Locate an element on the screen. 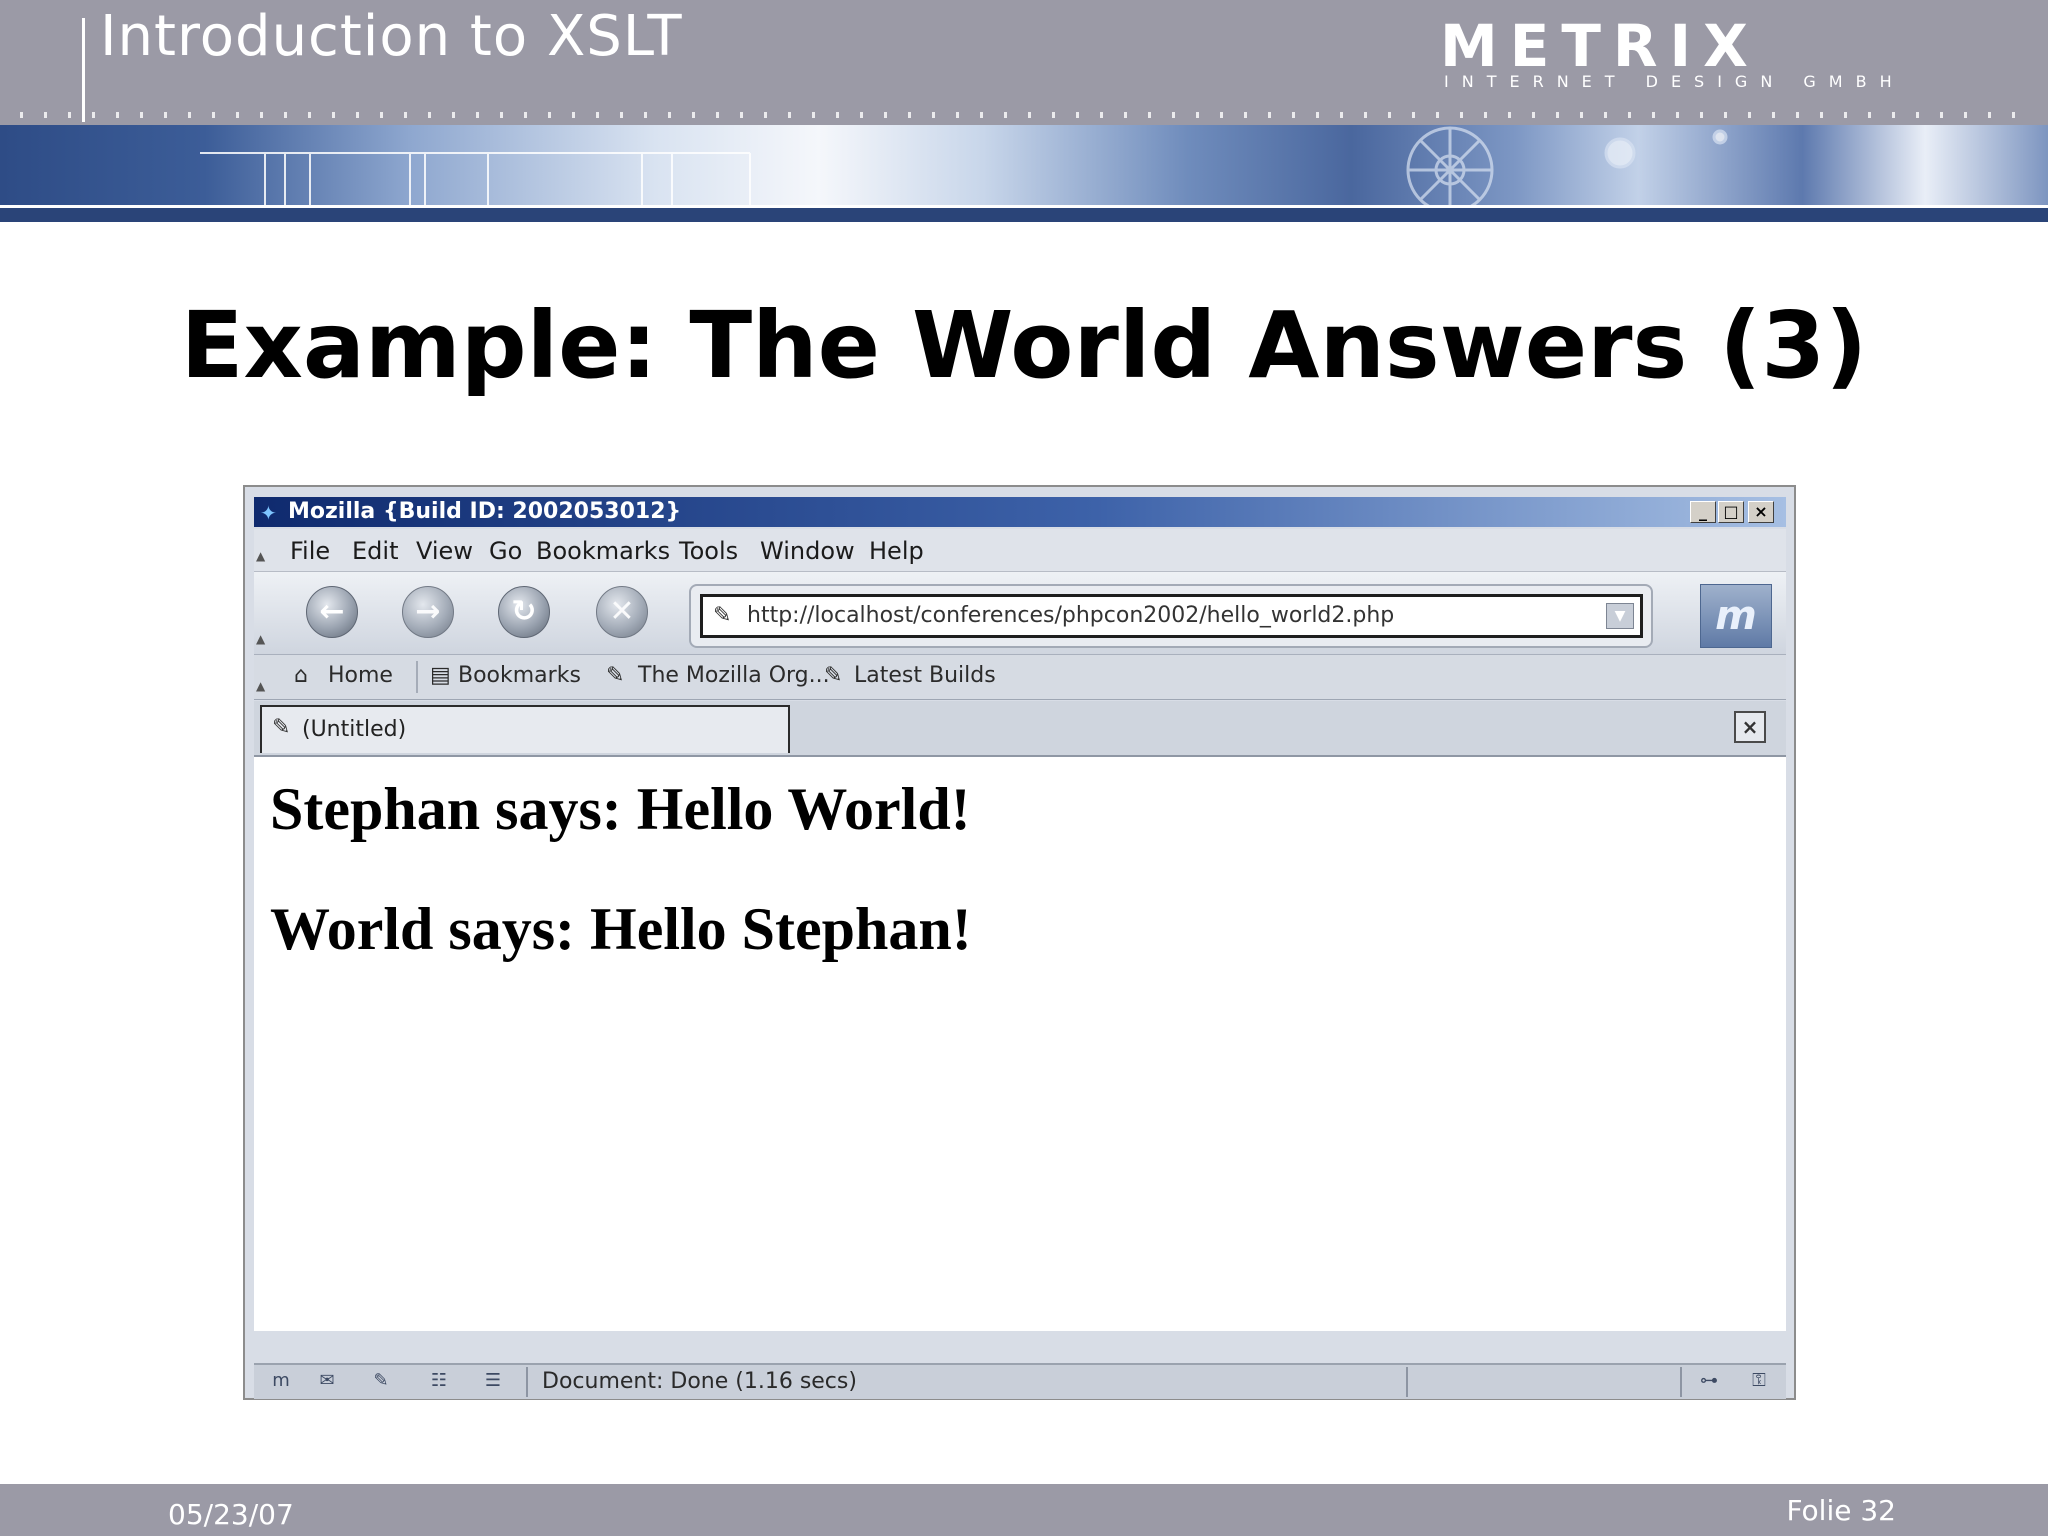 This screenshot has height=1536, width=2048. banner-underline is located at coordinates (1024, 213).